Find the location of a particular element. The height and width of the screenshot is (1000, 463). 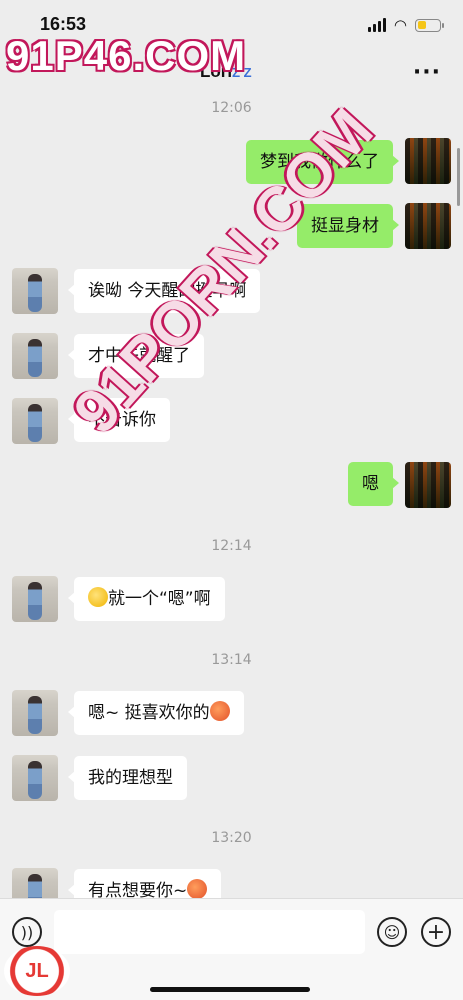

plus-icon: + is located at coordinates (436, 932).